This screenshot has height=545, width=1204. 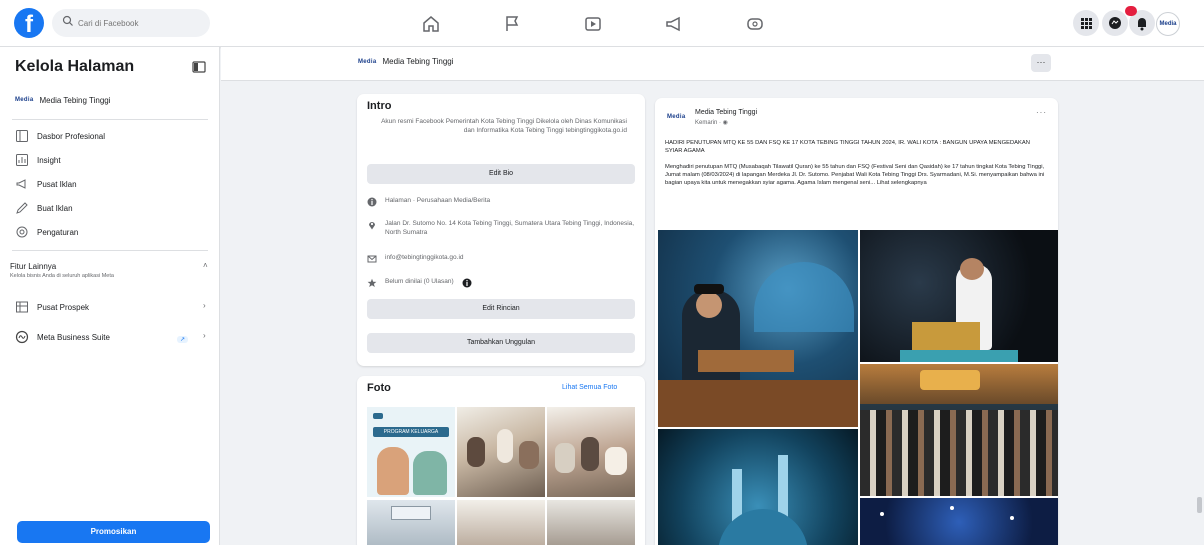 What do you see at coordinates (29, 23) in the screenshot?
I see `facebook-logo-icon: f` at bounding box center [29, 23].